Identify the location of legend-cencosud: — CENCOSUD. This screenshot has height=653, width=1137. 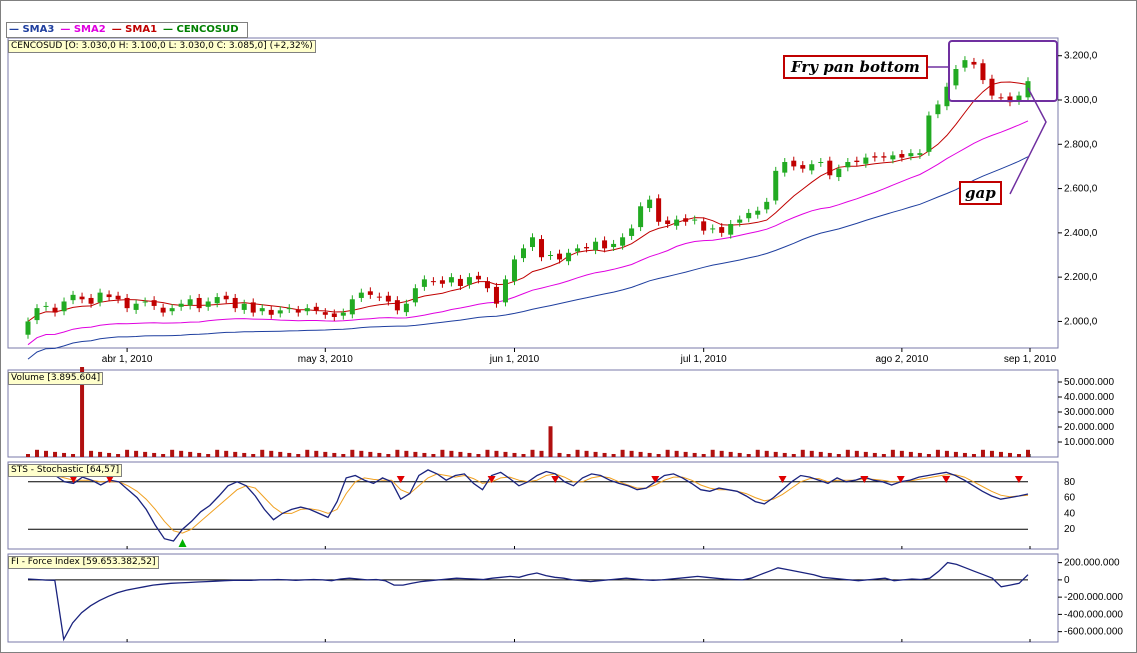
(201, 30).